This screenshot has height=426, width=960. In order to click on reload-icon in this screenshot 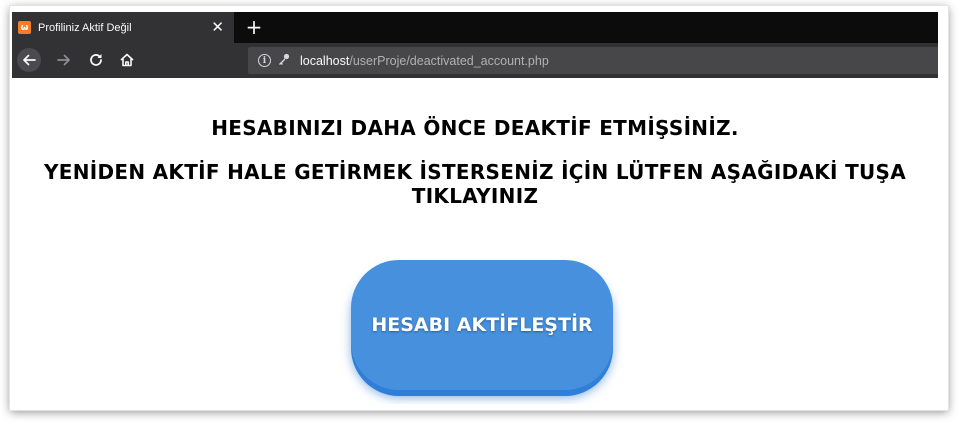, I will do `click(96, 60)`.